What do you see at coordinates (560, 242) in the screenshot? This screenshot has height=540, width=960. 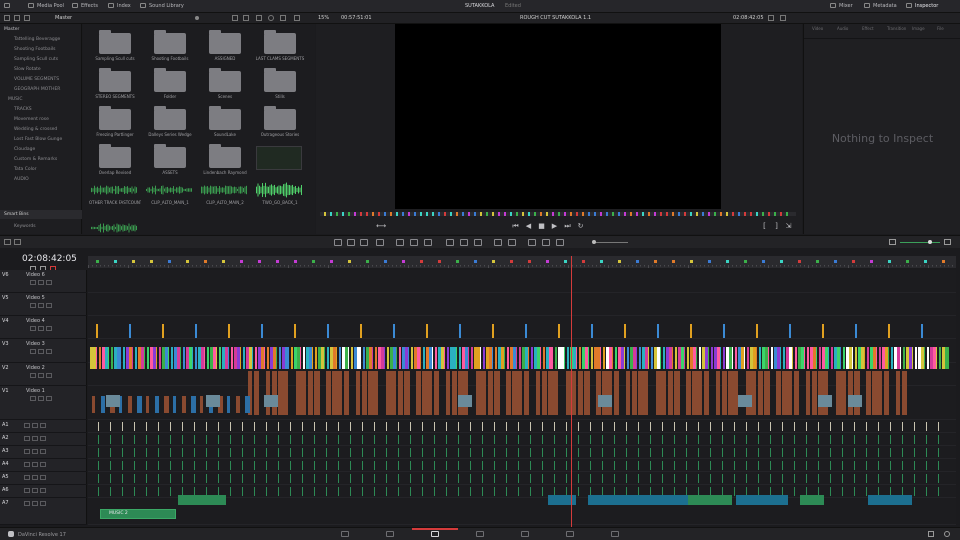 I see `zoom-custom-icon` at bounding box center [560, 242].